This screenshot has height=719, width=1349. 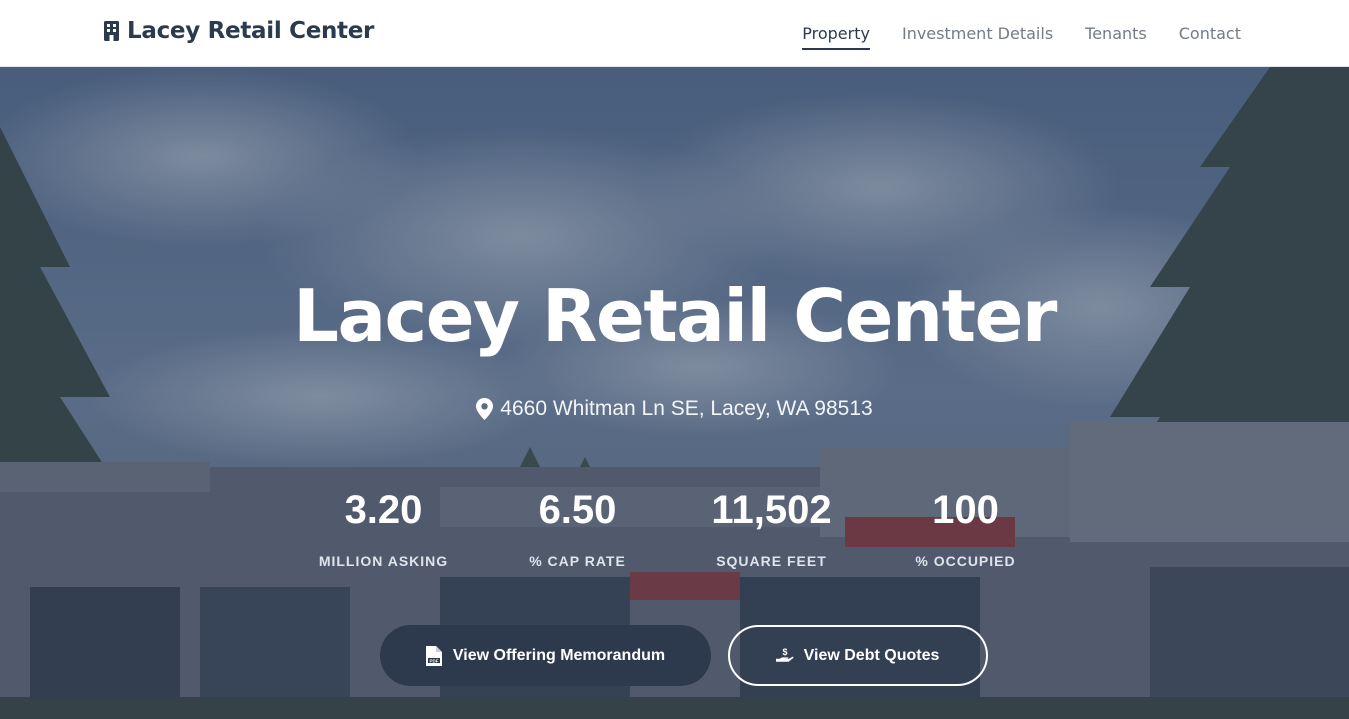 What do you see at coordinates (577, 510) in the screenshot?
I see `stat-value: 6.50` at bounding box center [577, 510].